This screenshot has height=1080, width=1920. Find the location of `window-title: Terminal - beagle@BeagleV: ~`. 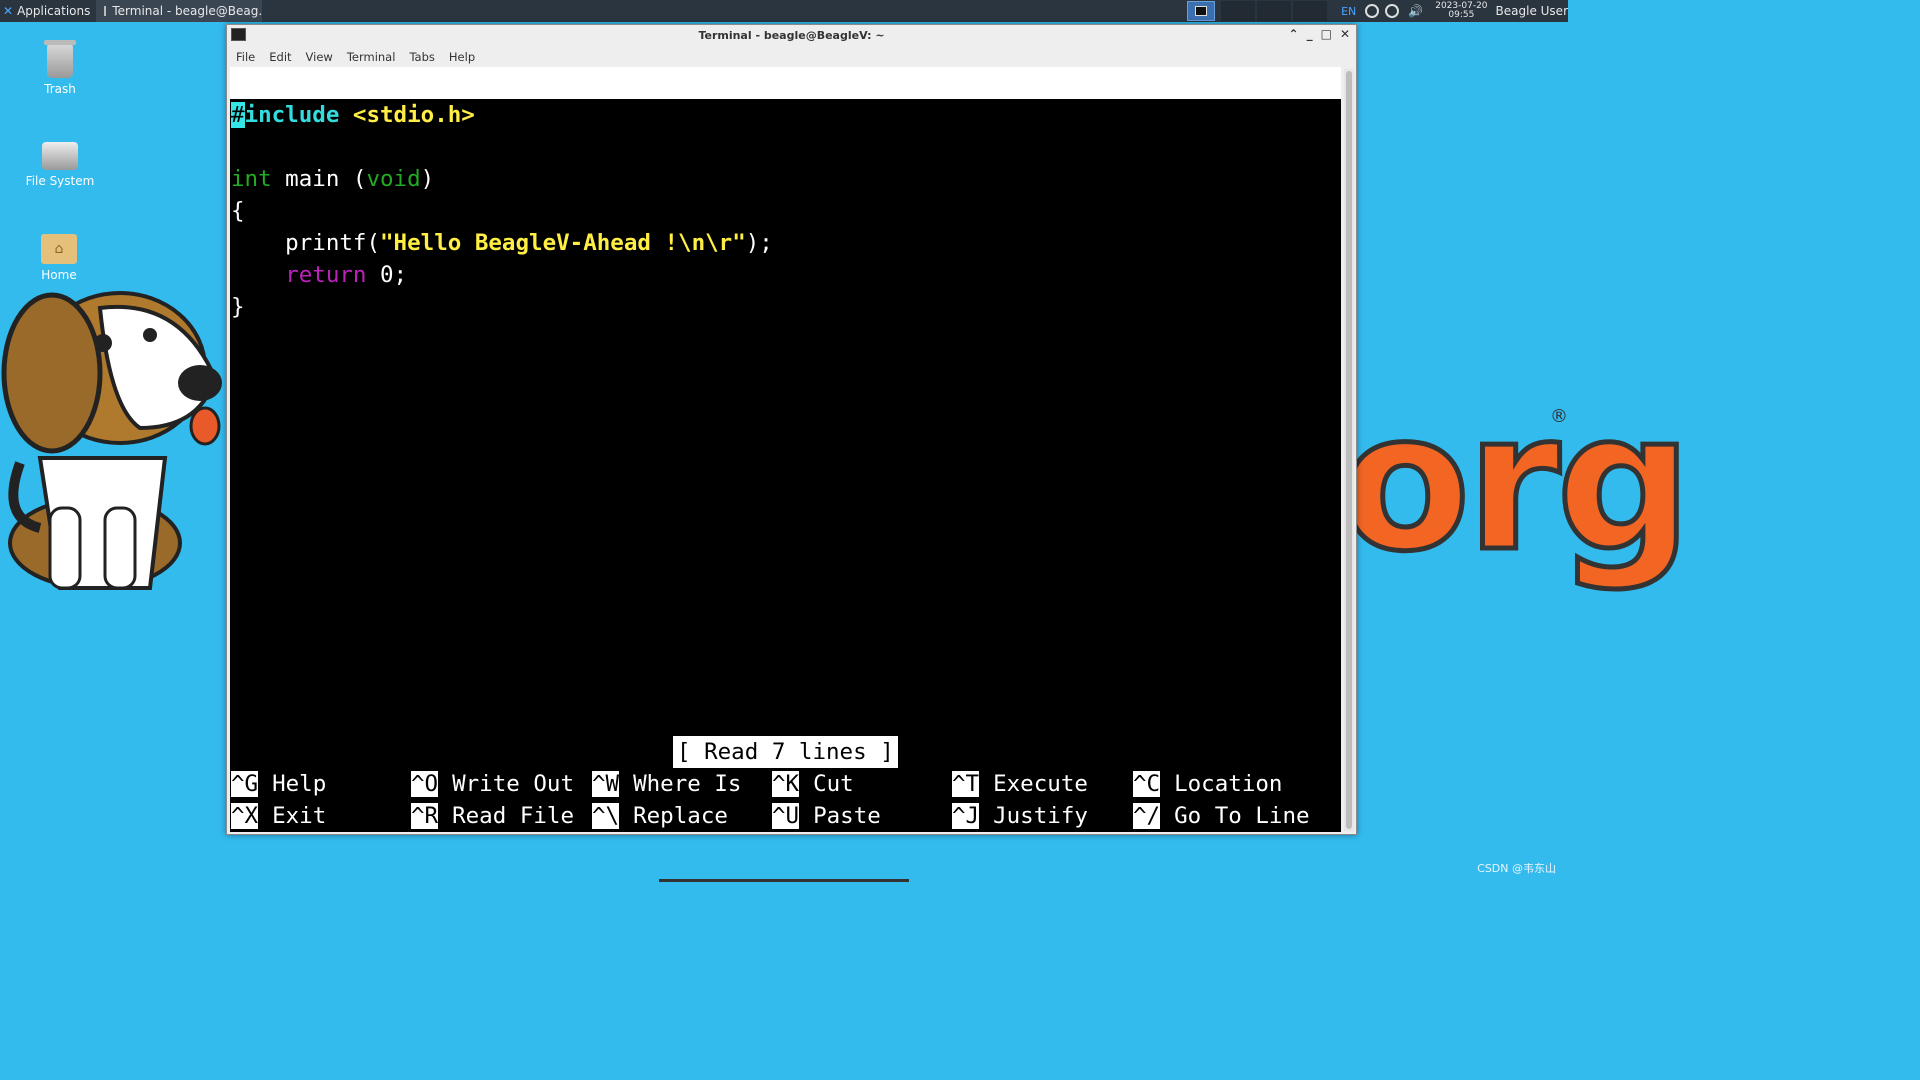

window-title: Terminal - beagle@BeagleV: ~ is located at coordinates (791, 35).